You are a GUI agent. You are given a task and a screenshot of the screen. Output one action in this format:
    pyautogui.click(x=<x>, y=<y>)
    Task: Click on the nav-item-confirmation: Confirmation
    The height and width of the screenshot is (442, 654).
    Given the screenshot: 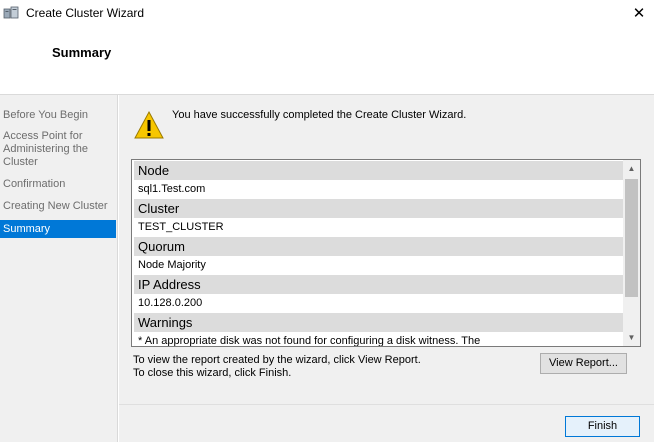 What is the action you would take?
    pyautogui.click(x=58, y=184)
    